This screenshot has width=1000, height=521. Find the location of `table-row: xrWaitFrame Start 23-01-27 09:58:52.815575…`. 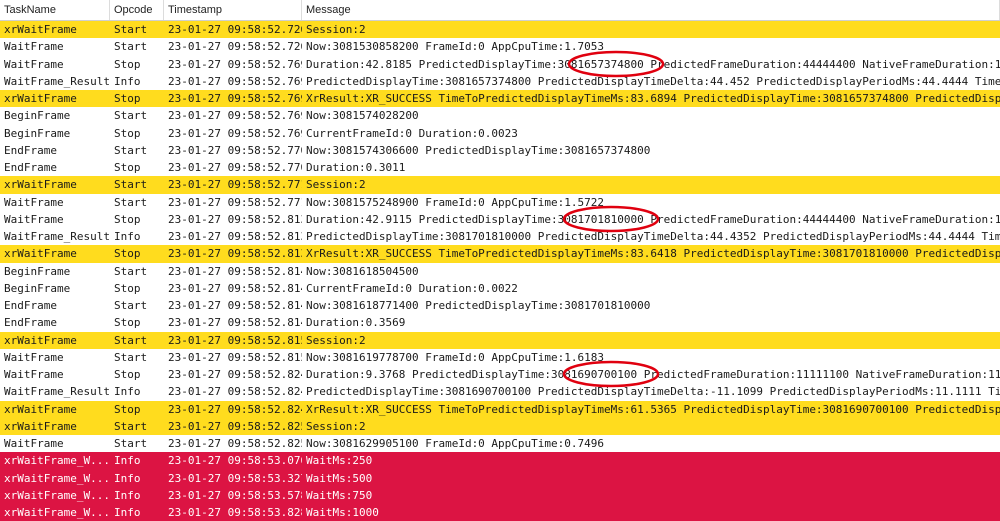

table-row: xrWaitFrame Start 23-01-27 09:58:52.815575… is located at coordinates (500, 340).